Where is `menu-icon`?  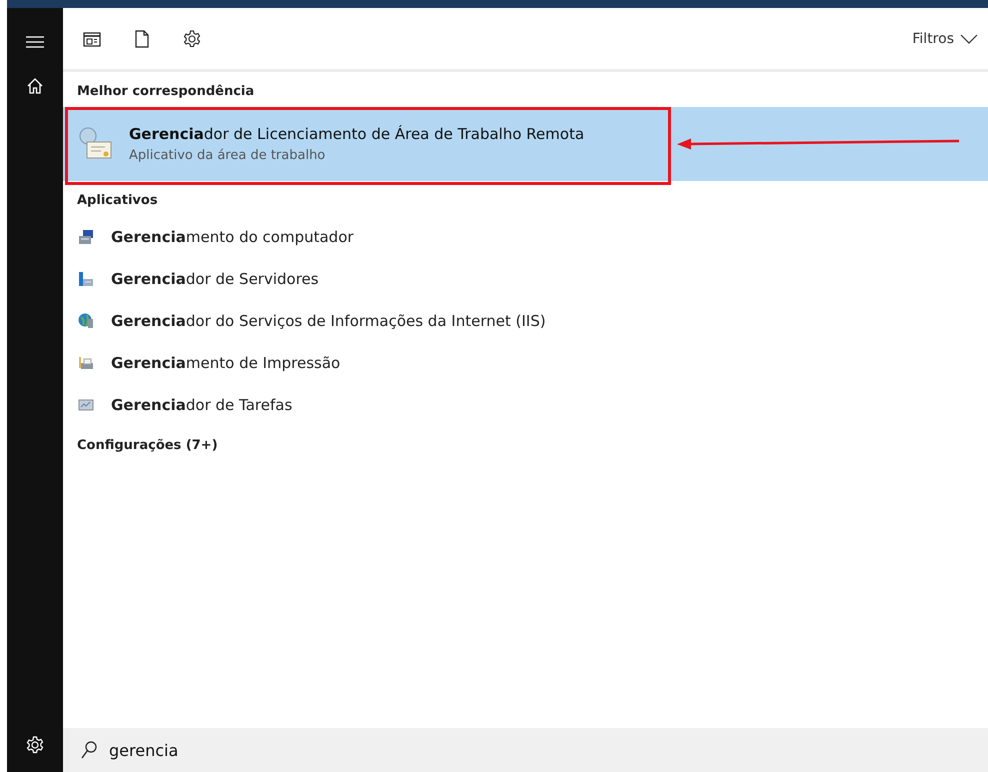
menu-icon is located at coordinates (35, 42).